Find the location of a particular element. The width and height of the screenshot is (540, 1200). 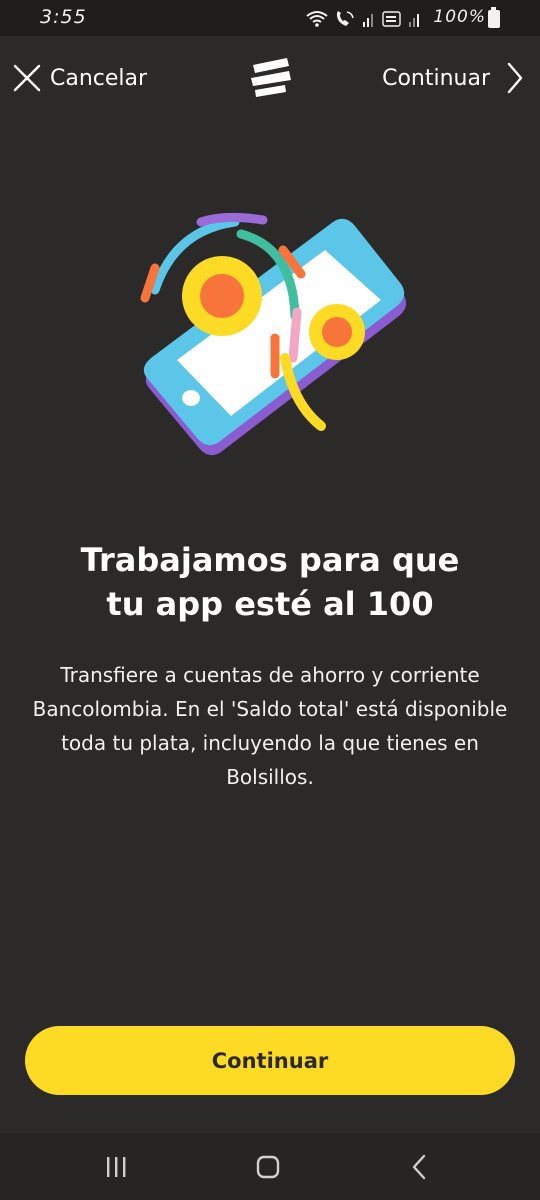

status-icons is located at coordinates (364, 19).